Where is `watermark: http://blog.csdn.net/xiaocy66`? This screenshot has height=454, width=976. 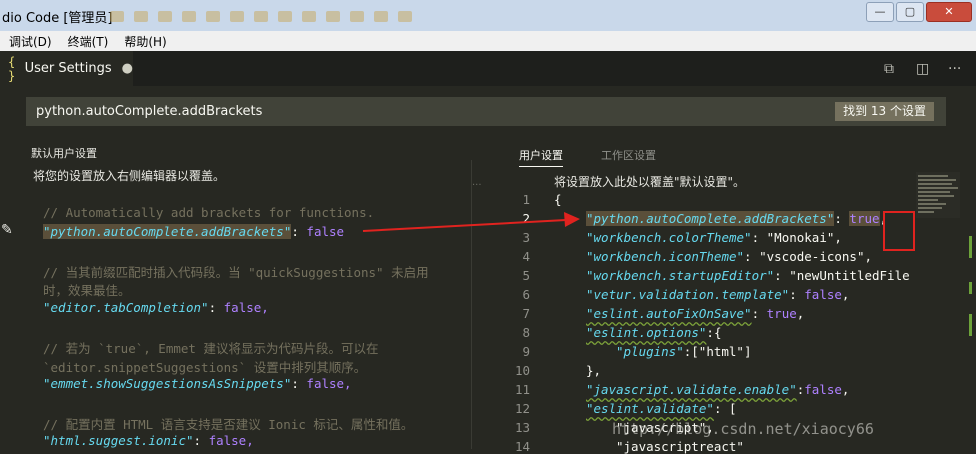 watermark: http://blog.csdn.net/xiaocy66 is located at coordinates (743, 429).